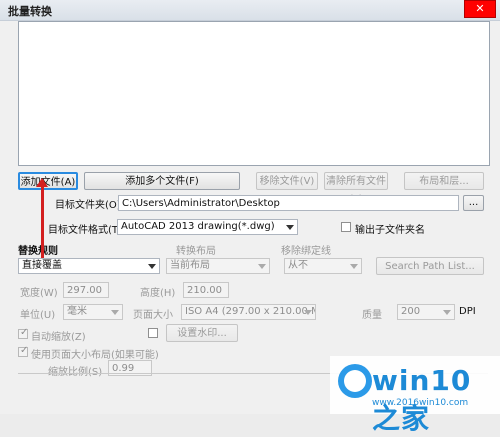  I want to click on page-size-select: ISO A4 (297.00 x 210.00 MM), so click(248, 312).